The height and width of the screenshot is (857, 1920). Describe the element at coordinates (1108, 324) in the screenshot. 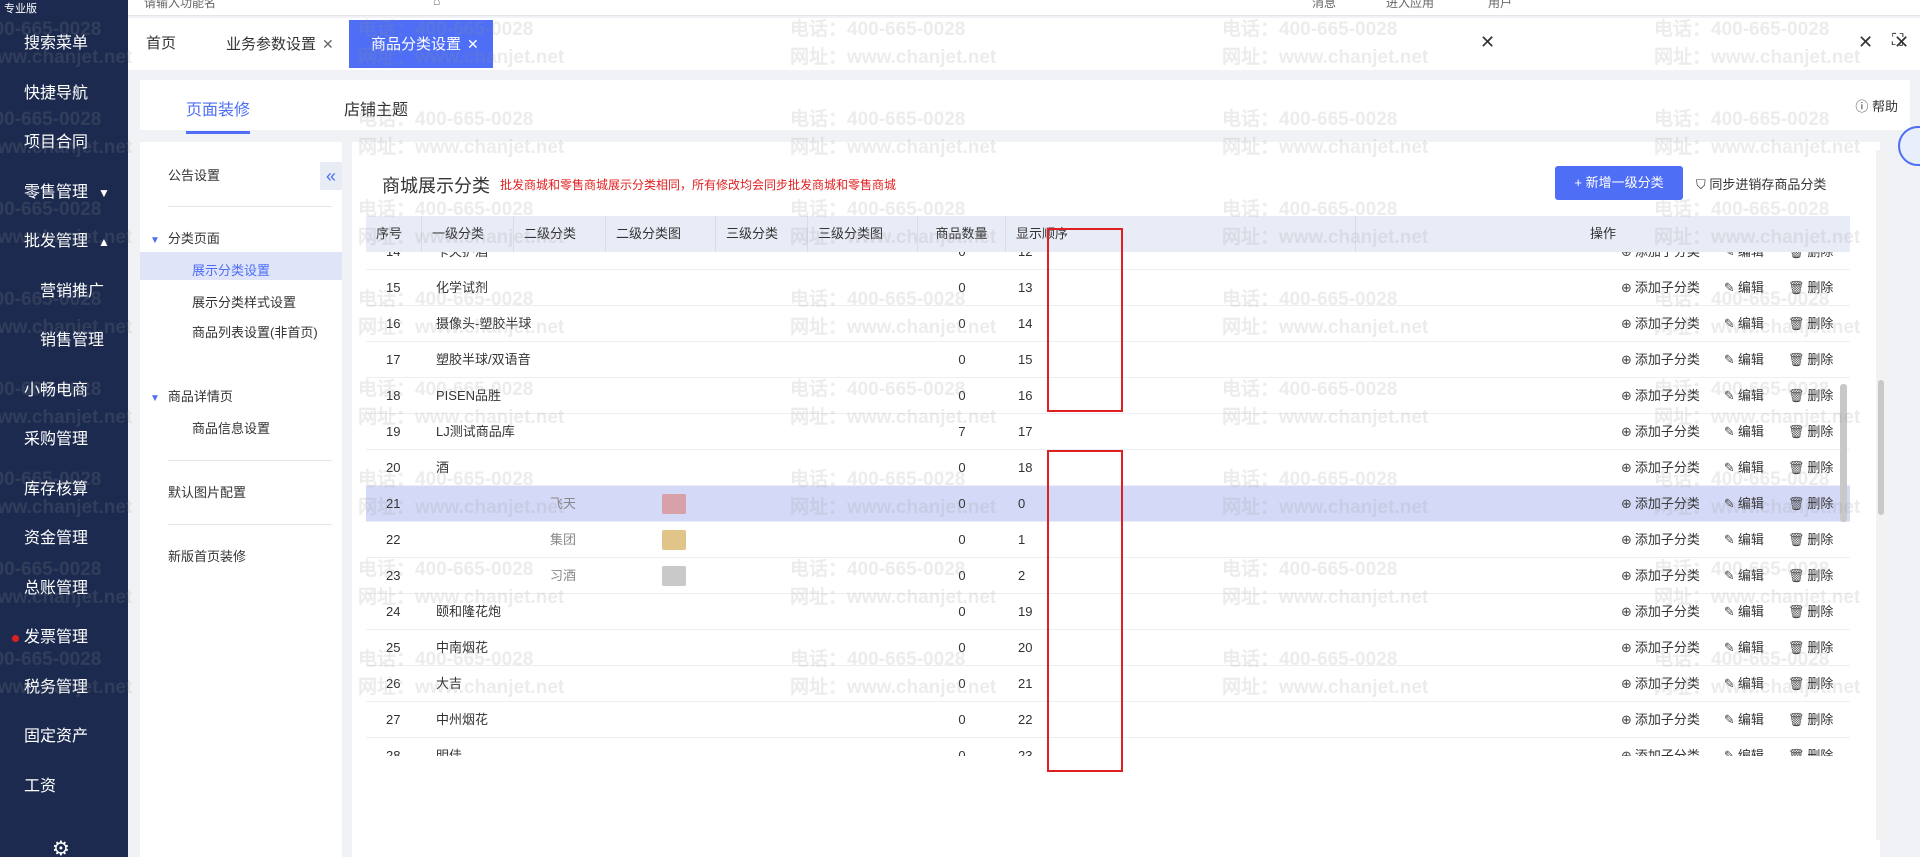

I see `table-row: 16 摄像头-塑胶半球 0 14 ⊕ 添加子分类 ✎ 编辑 🗑 删除` at that location.